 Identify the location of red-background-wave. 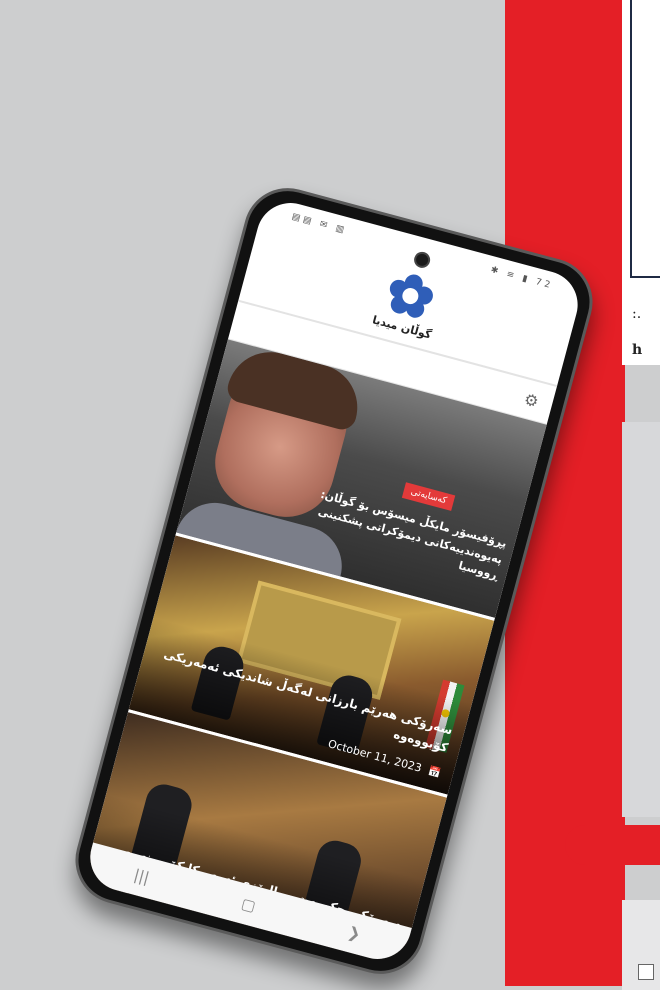
(612, 845).